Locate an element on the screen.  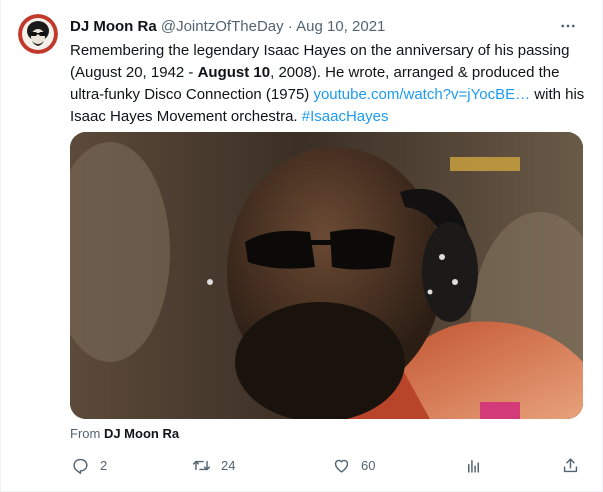
like-count: 60 is located at coordinates (368, 465).